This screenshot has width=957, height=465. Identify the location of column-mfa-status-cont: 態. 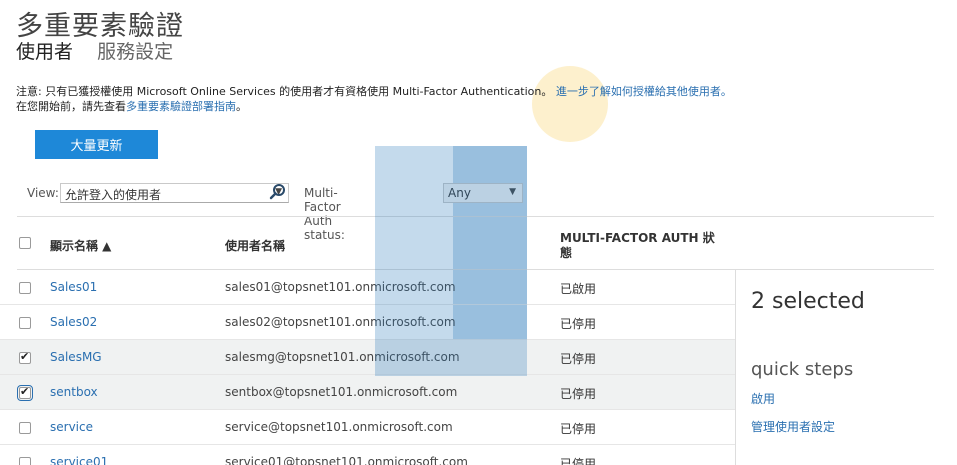
(566, 253).